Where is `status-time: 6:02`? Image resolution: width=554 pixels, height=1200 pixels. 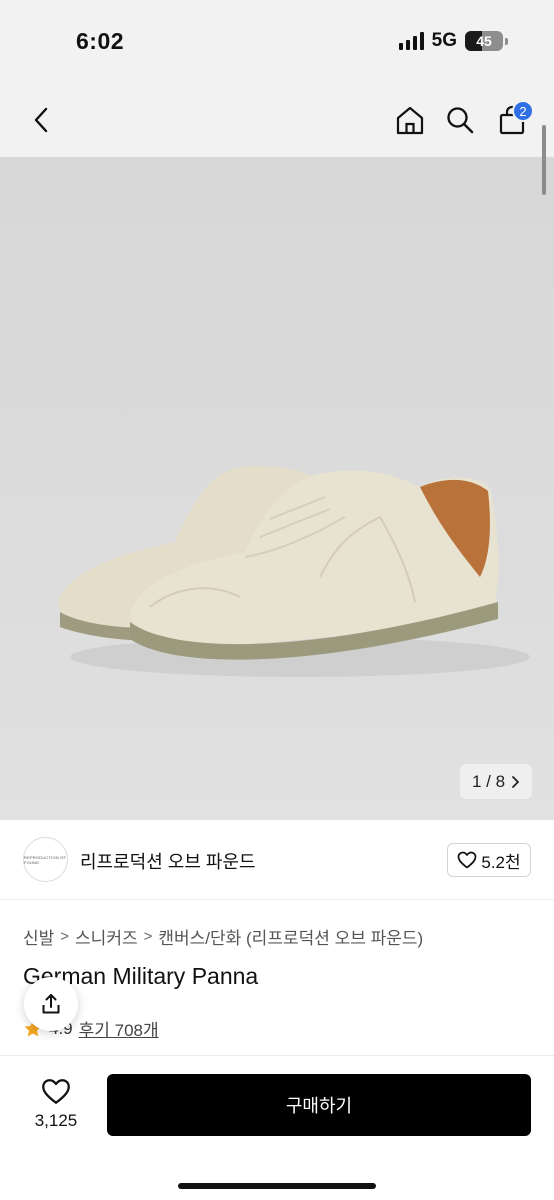 status-time: 6:02 is located at coordinates (100, 41).